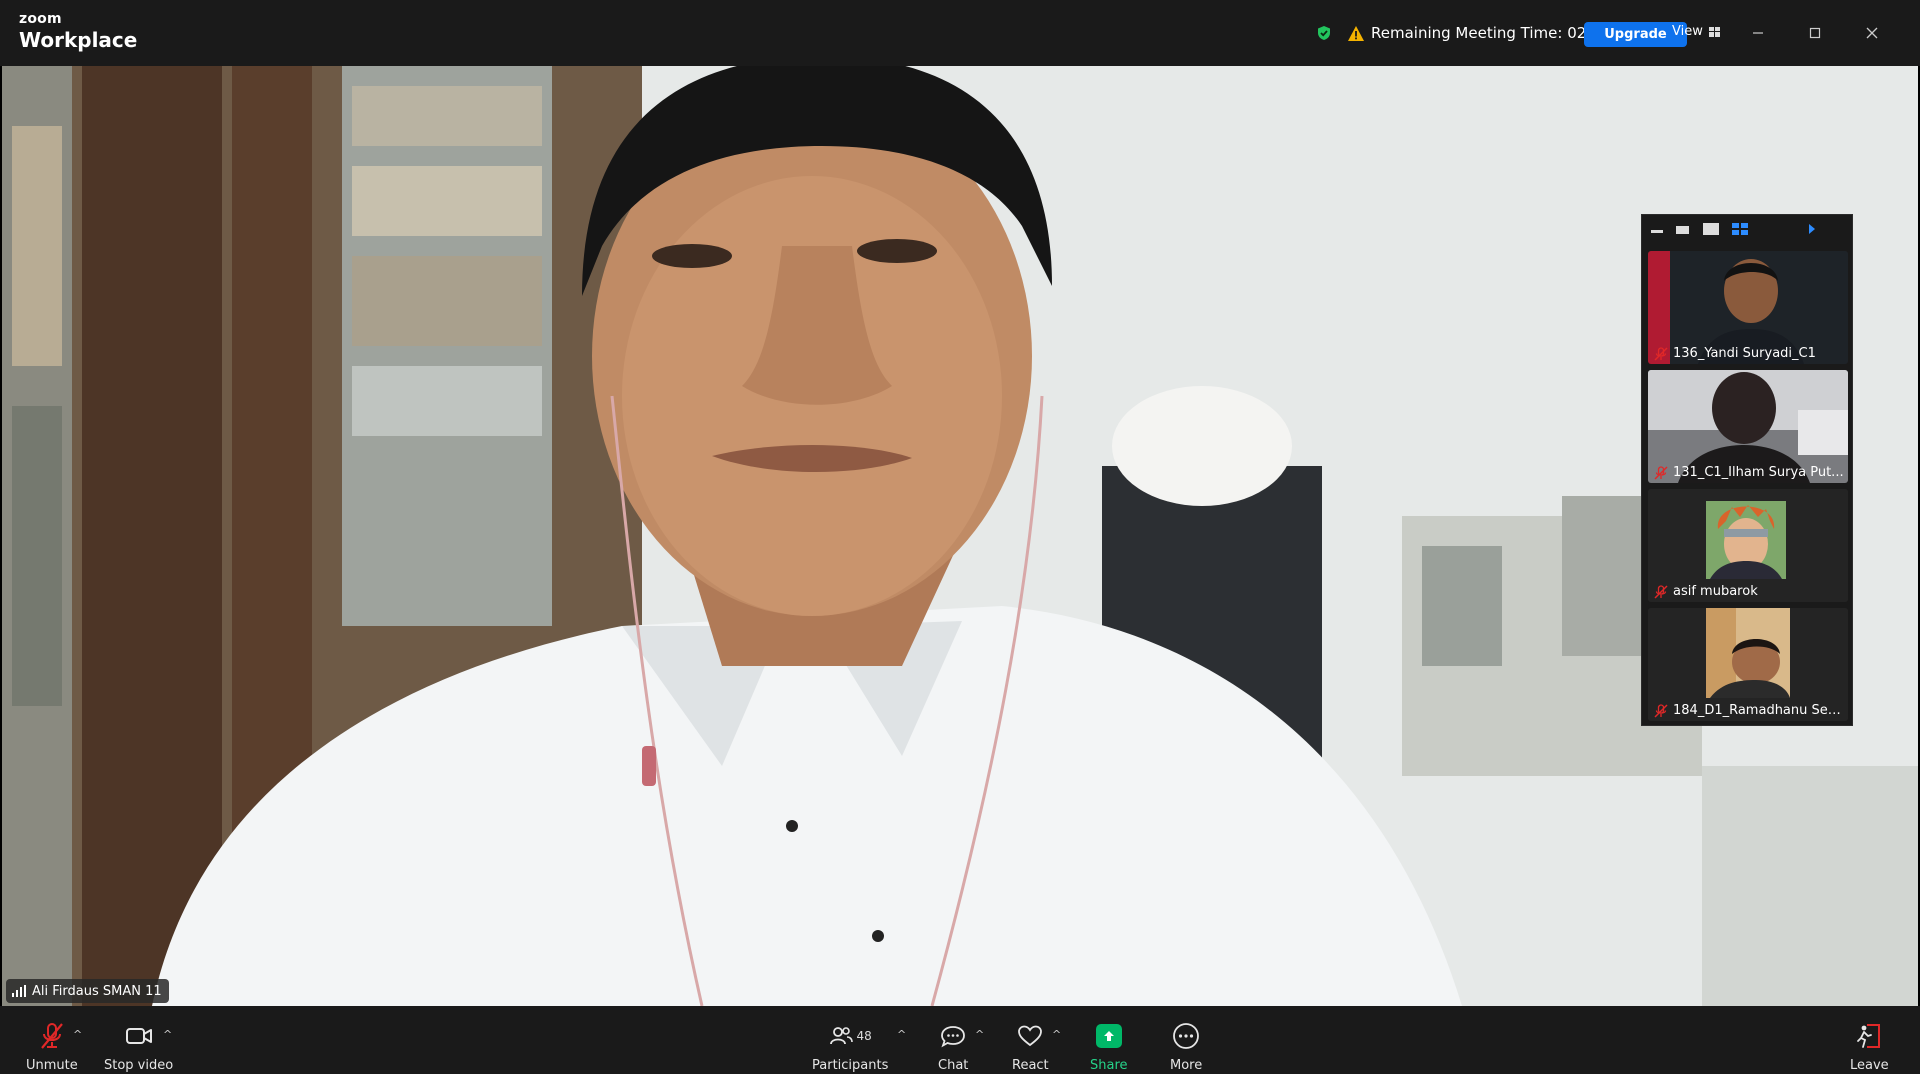 The height and width of the screenshot is (1074, 1920). I want to click on participants-count: 48, so click(864, 1036).